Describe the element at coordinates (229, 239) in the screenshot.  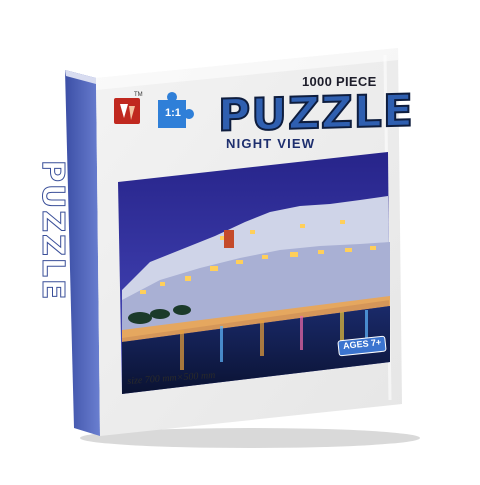
I see `red-building` at that location.